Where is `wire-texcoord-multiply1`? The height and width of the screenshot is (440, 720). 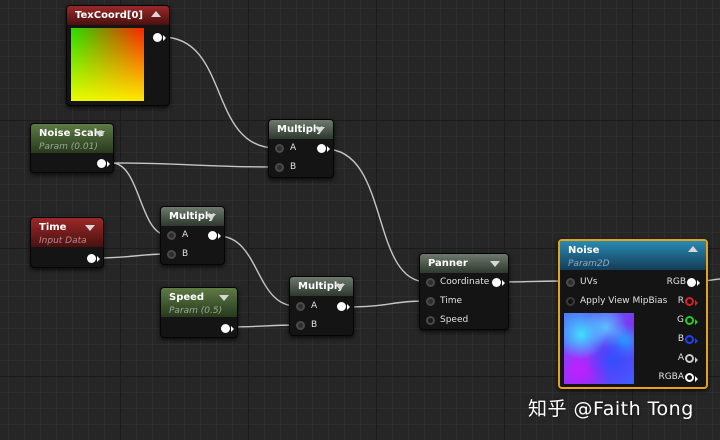
wire-texcoord-multiply1 is located at coordinates (219, 92).